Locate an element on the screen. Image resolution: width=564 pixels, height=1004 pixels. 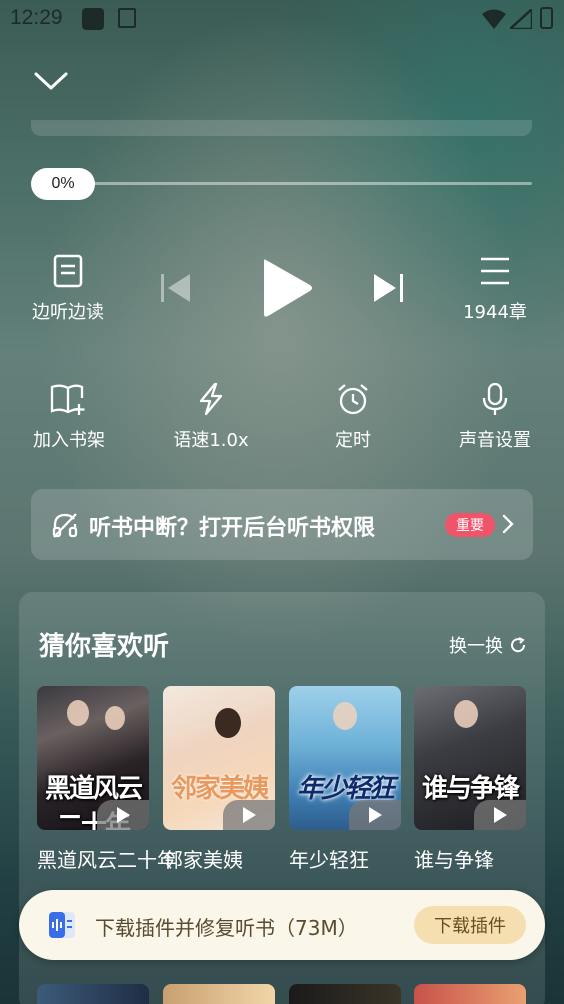
book-card: 谁与争锋 谁与争锋 is located at coordinates (470, 779).